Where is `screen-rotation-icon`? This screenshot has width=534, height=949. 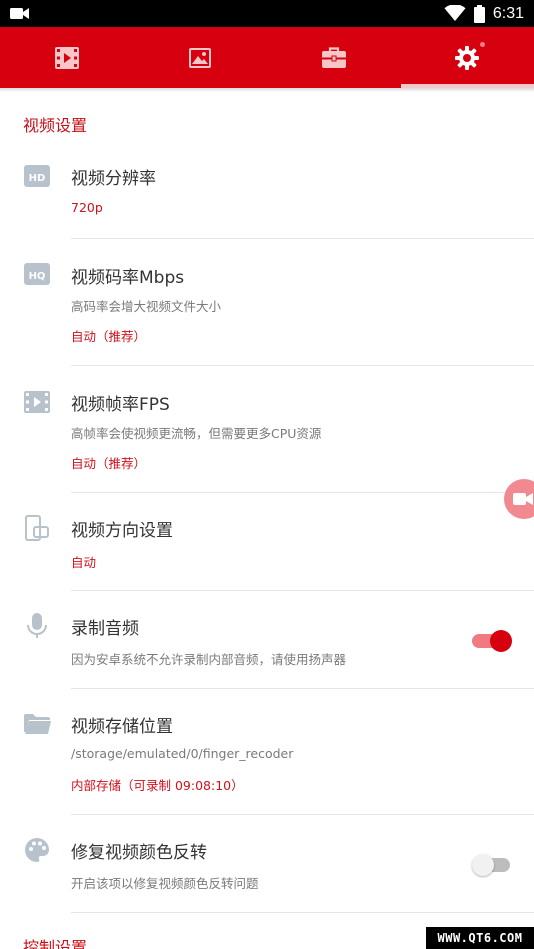
screen-rotation-icon is located at coordinates (37, 528).